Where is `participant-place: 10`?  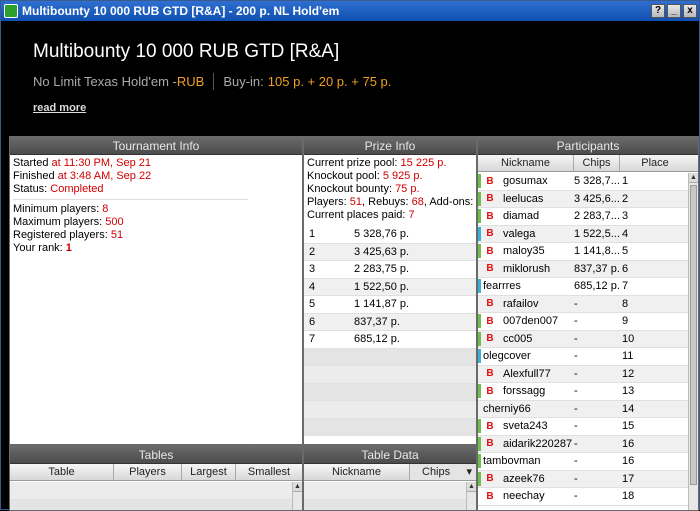
participant-place: 10 is located at coordinates (627, 339).